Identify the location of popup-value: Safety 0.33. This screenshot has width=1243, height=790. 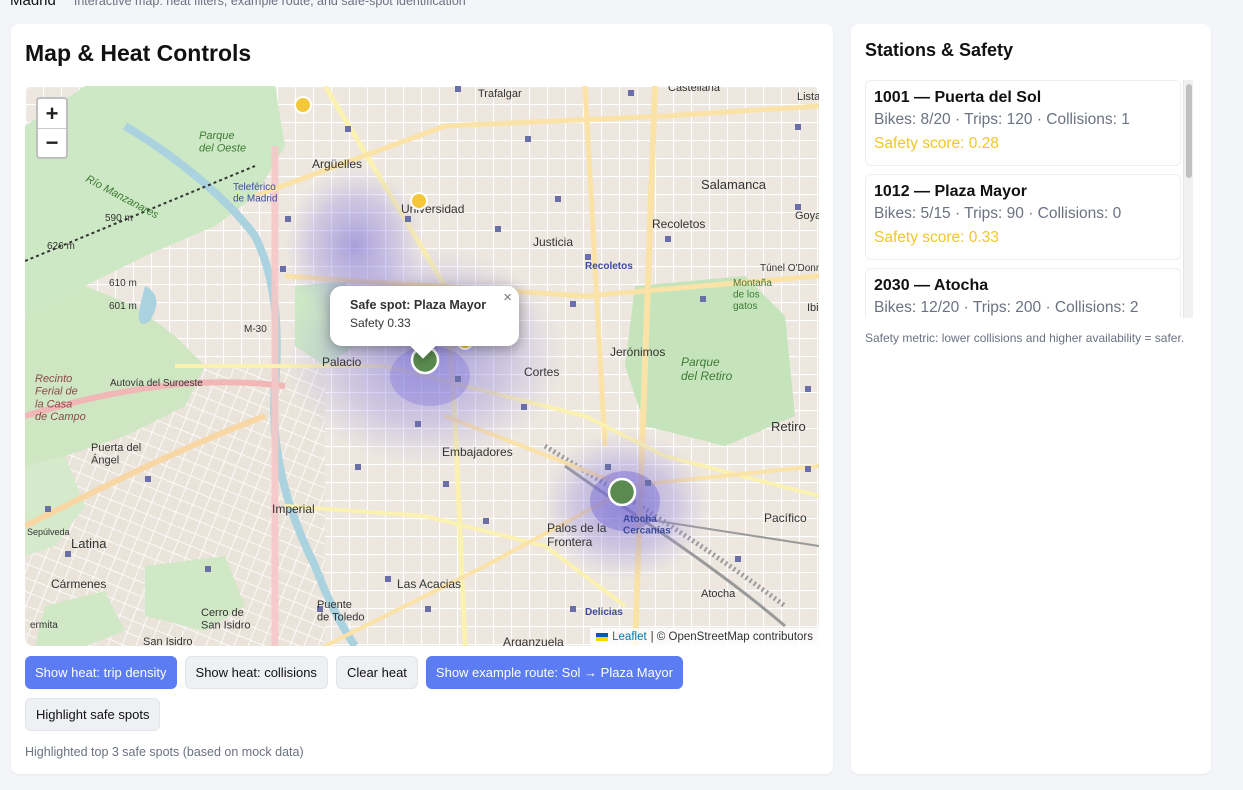
(380, 323).